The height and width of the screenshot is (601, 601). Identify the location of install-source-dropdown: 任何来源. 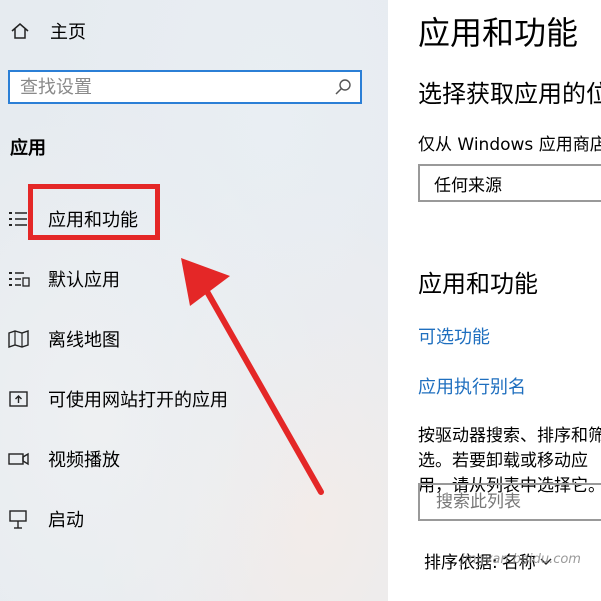
(509, 183).